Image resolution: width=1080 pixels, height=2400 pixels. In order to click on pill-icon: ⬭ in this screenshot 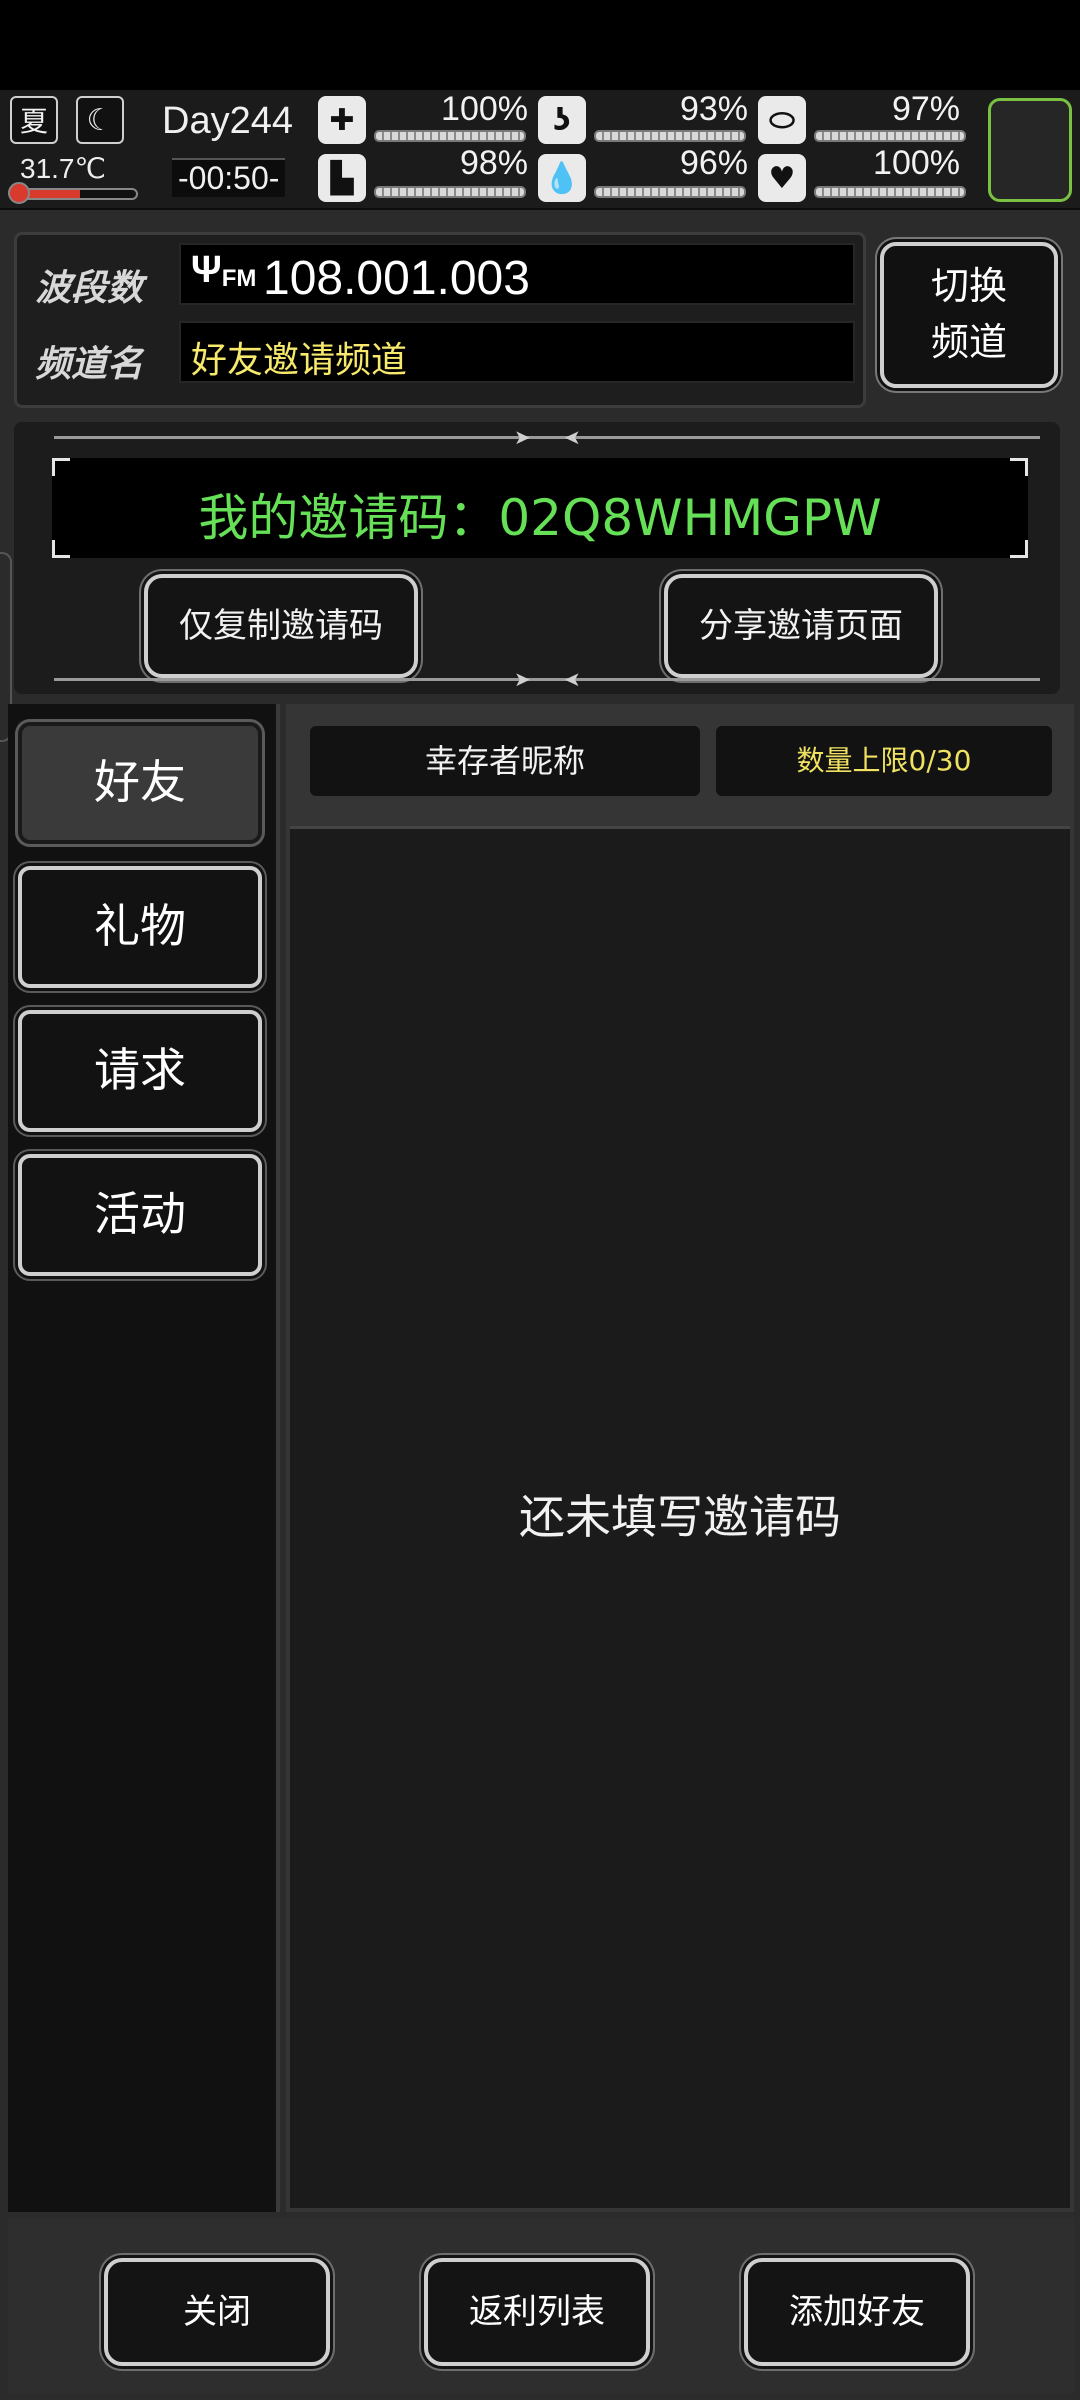, I will do `click(782, 120)`.